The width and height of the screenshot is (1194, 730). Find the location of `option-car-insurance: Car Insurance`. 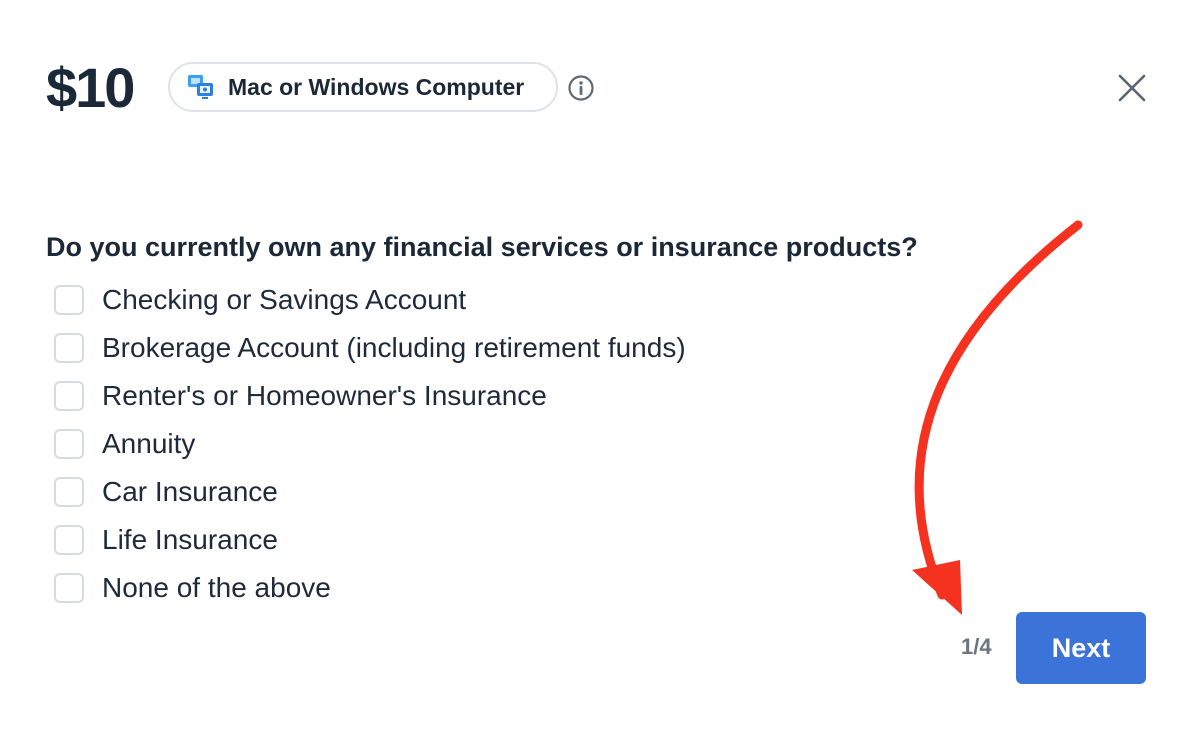

option-car-insurance: Car Insurance is located at coordinates (370, 492).